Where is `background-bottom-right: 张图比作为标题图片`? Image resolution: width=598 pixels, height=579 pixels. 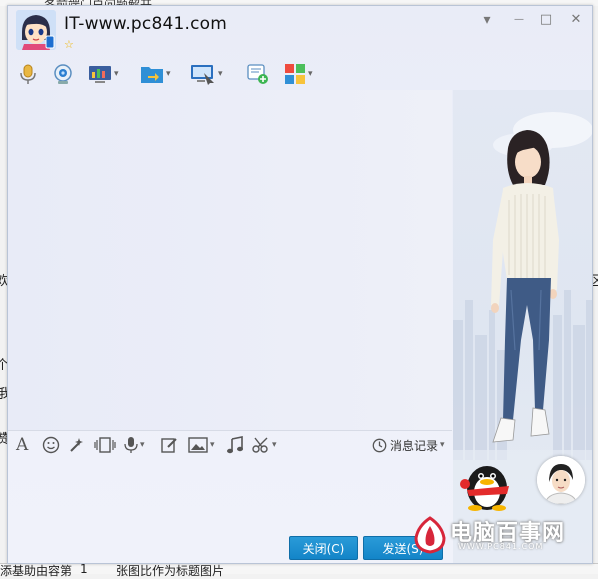
background-bottom-right: 张图比作为标题图片 is located at coordinates (170, 571).